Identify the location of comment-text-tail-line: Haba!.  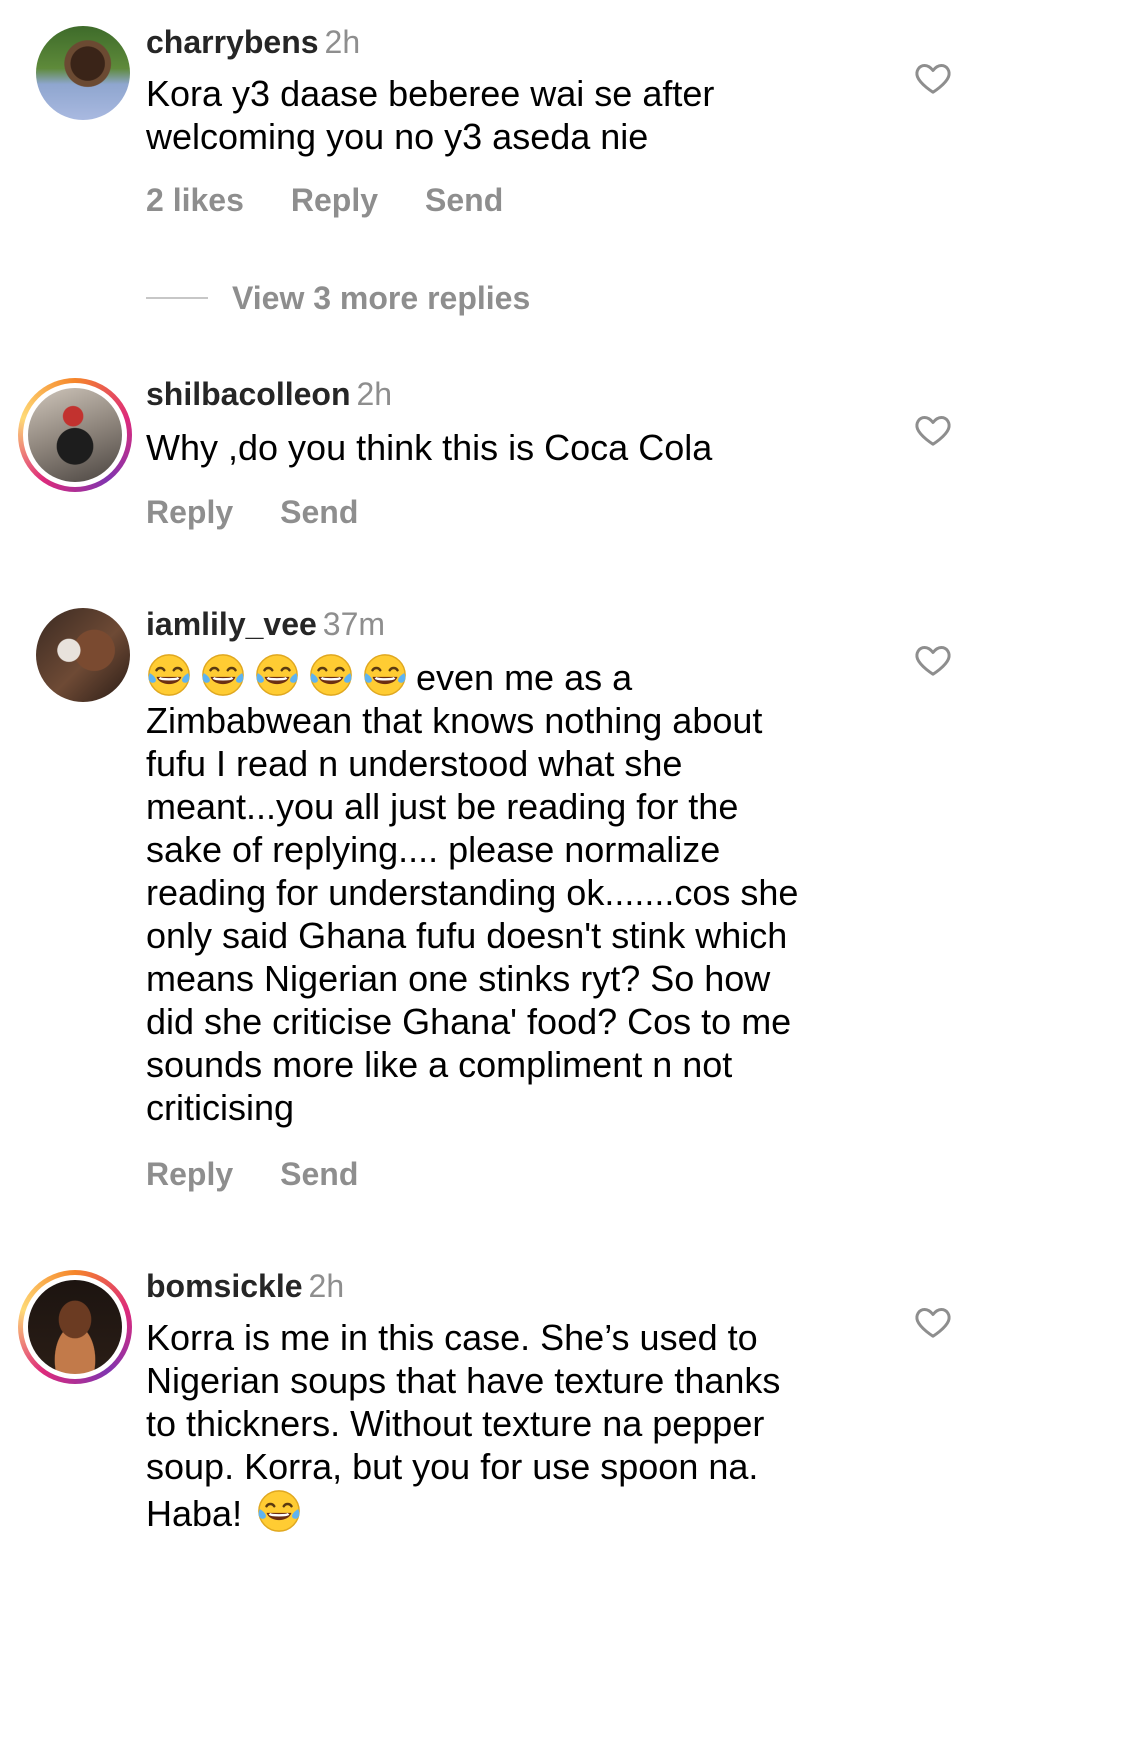
(516, 1511).